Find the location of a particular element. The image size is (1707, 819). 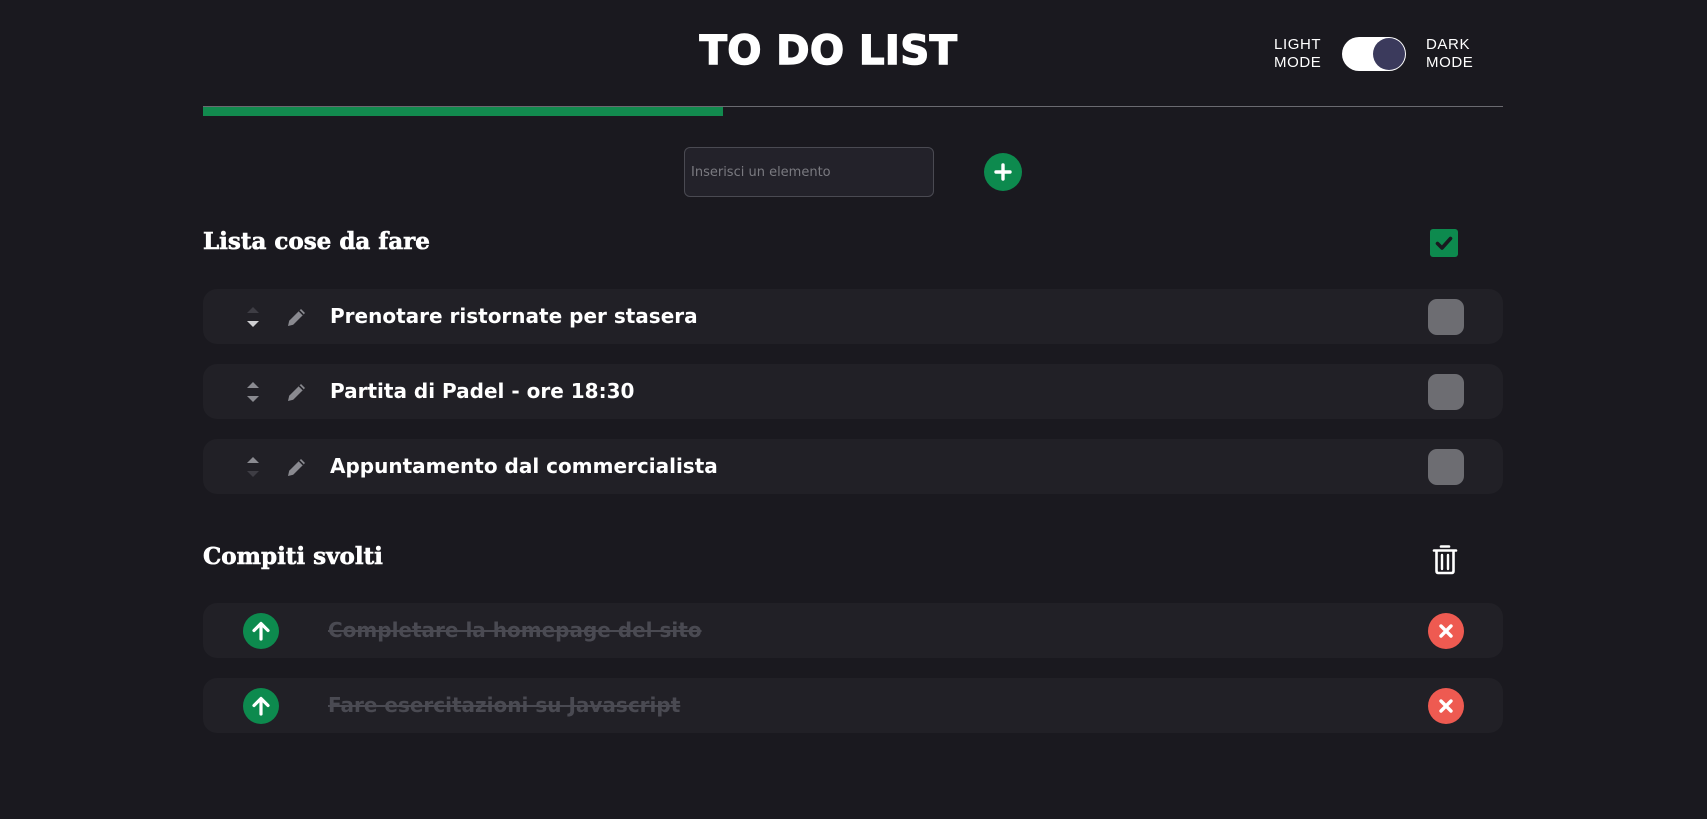

dark-mode-switch is located at coordinates (1374, 54).